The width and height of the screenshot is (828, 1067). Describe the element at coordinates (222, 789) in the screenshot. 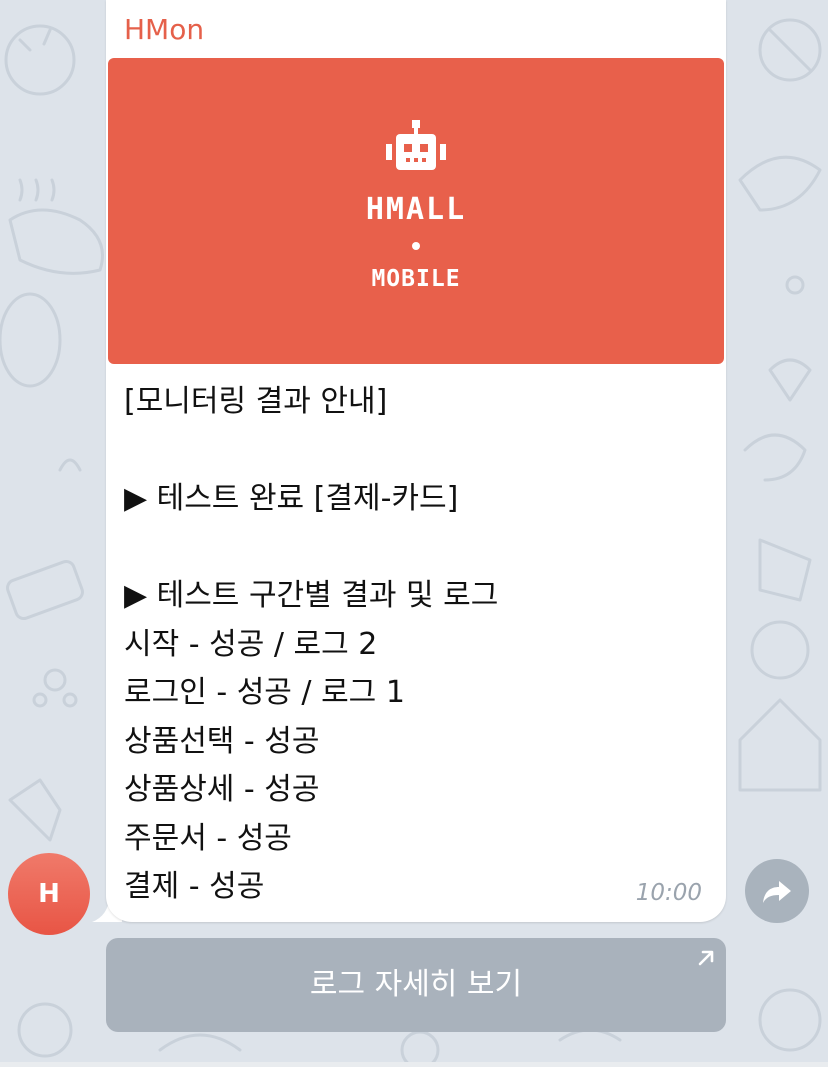

I see `message-line: 상품상세 - 성공` at that location.